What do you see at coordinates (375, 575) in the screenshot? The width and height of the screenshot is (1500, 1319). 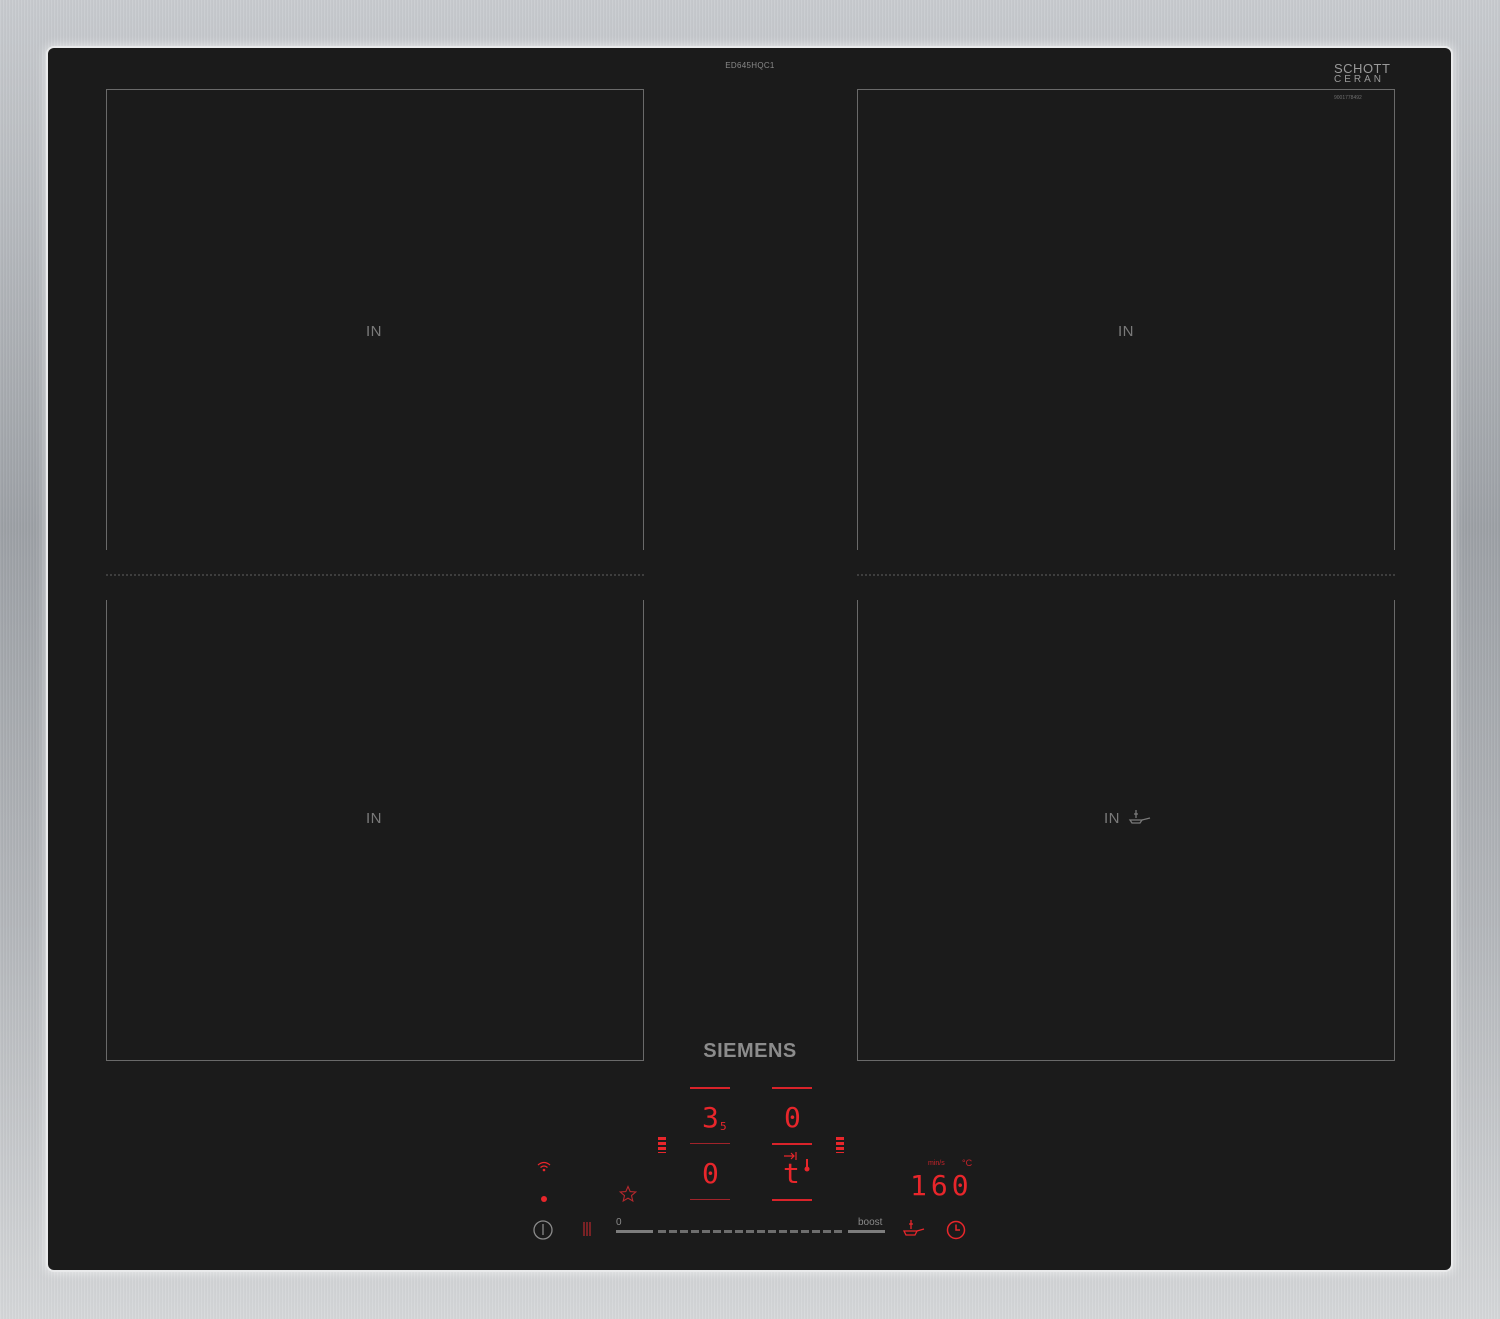 I see `flex-zone-divider-left` at bounding box center [375, 575].